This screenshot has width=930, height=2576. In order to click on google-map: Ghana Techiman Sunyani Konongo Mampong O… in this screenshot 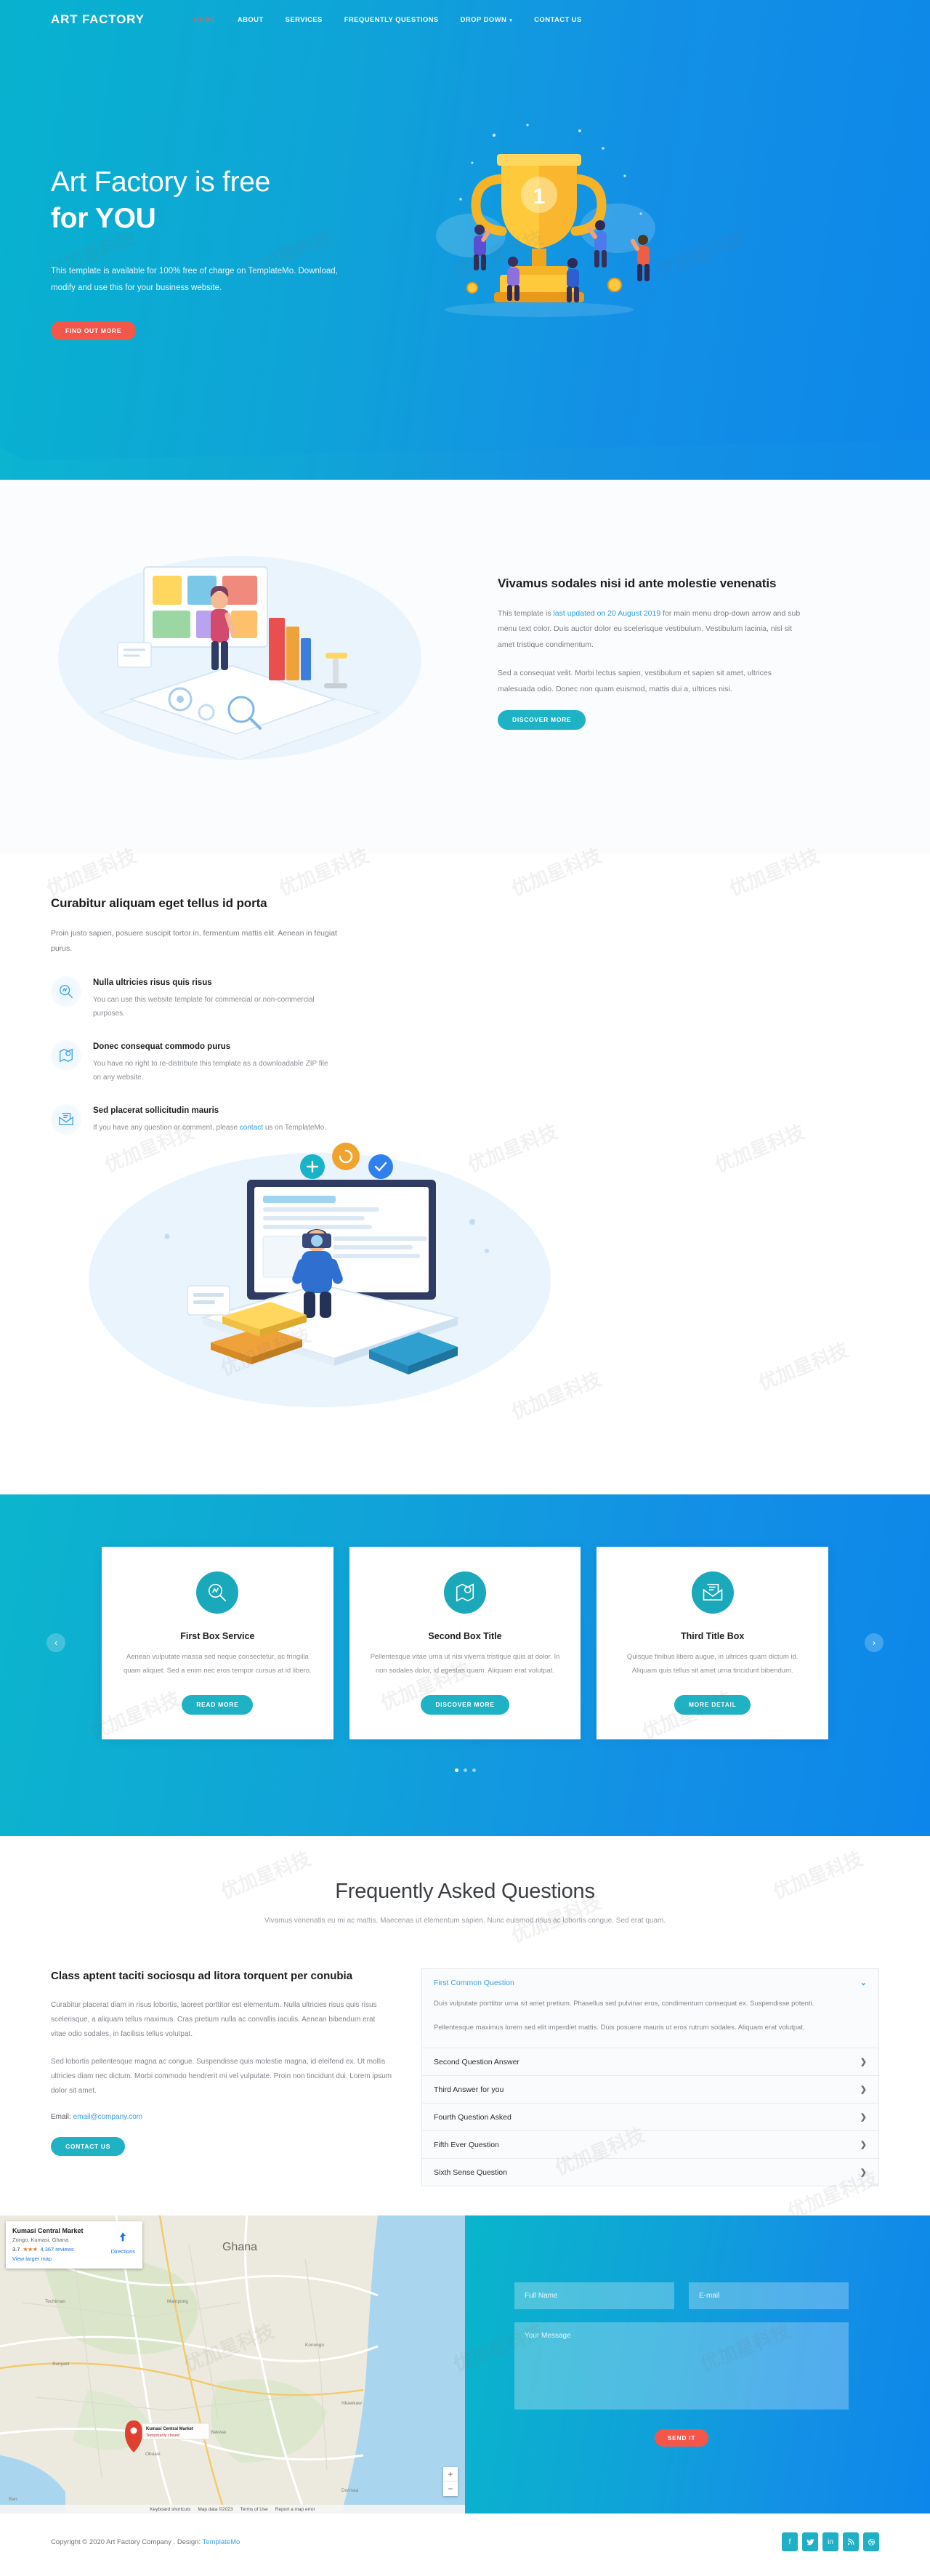, I will do `click(232, 2364)`.